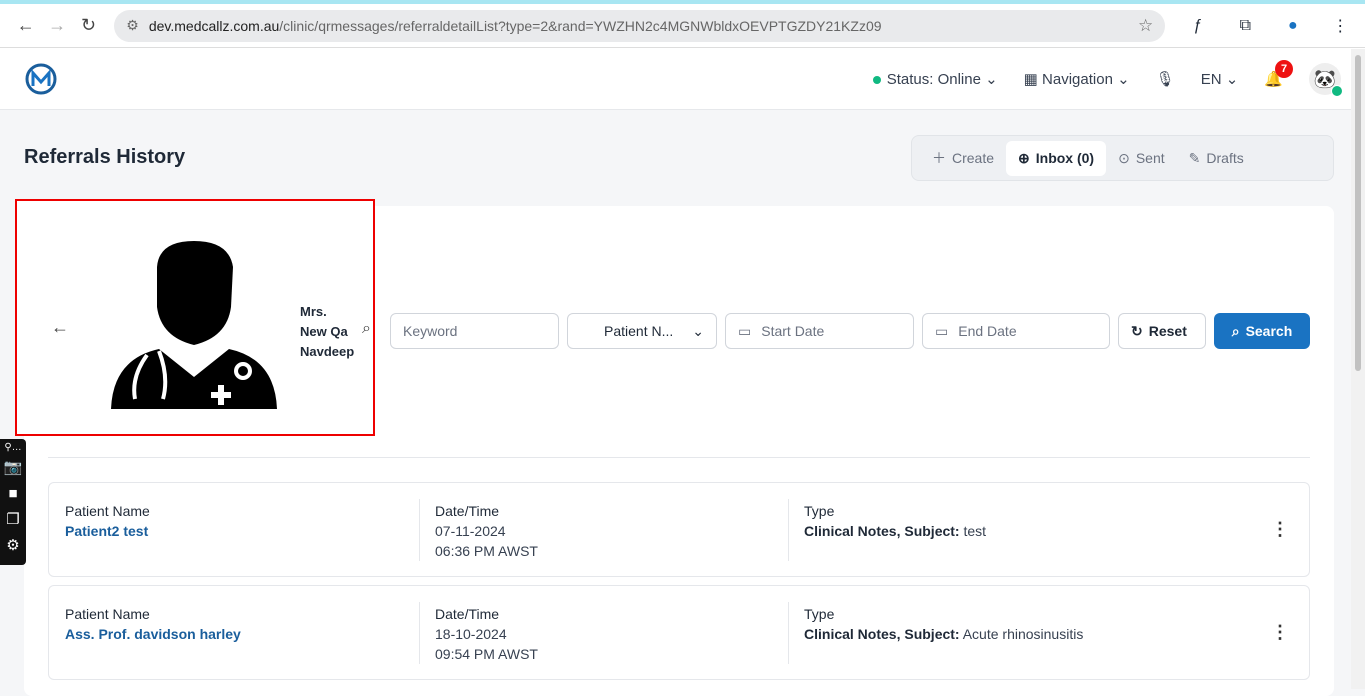  I want to click on patient-link: Patient2 test, so click(107, 531).